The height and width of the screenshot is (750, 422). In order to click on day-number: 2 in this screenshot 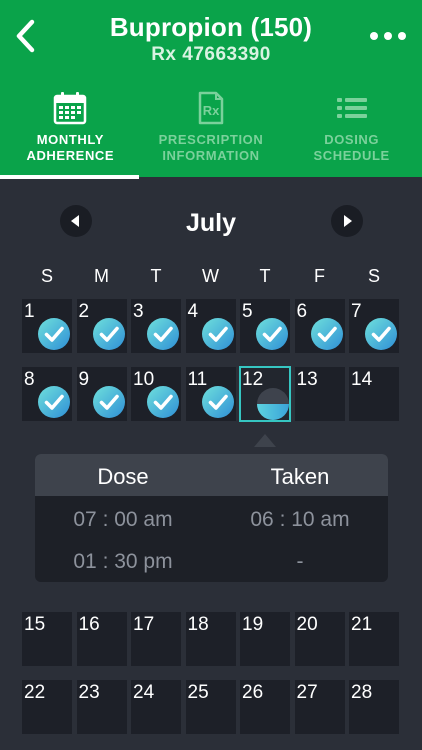, I will do `click(84, 311)`.